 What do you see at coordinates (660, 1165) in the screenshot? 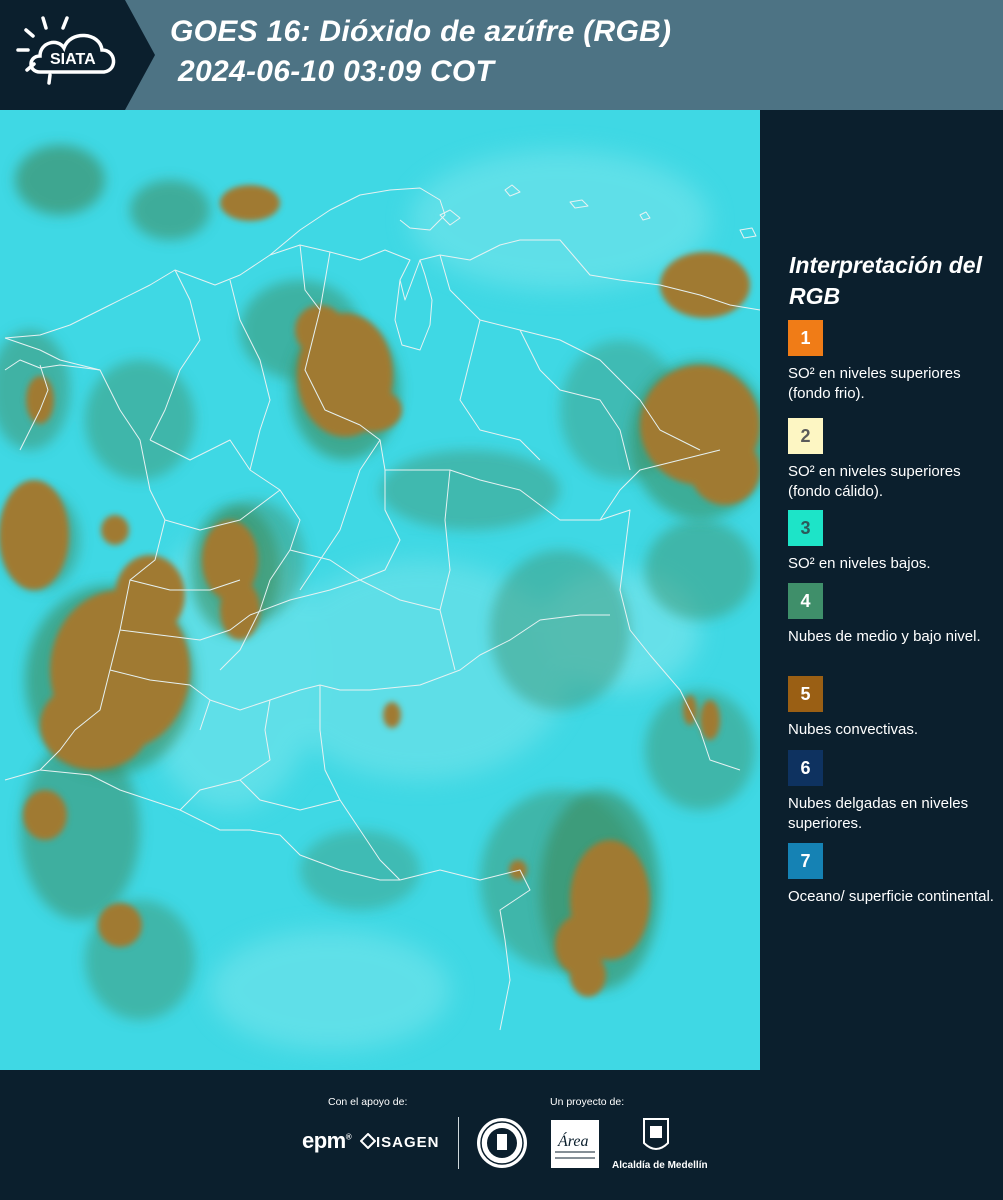
I see `alcaldia-label: Alcaldía de Medellín` at bounding box center [660, 1165].